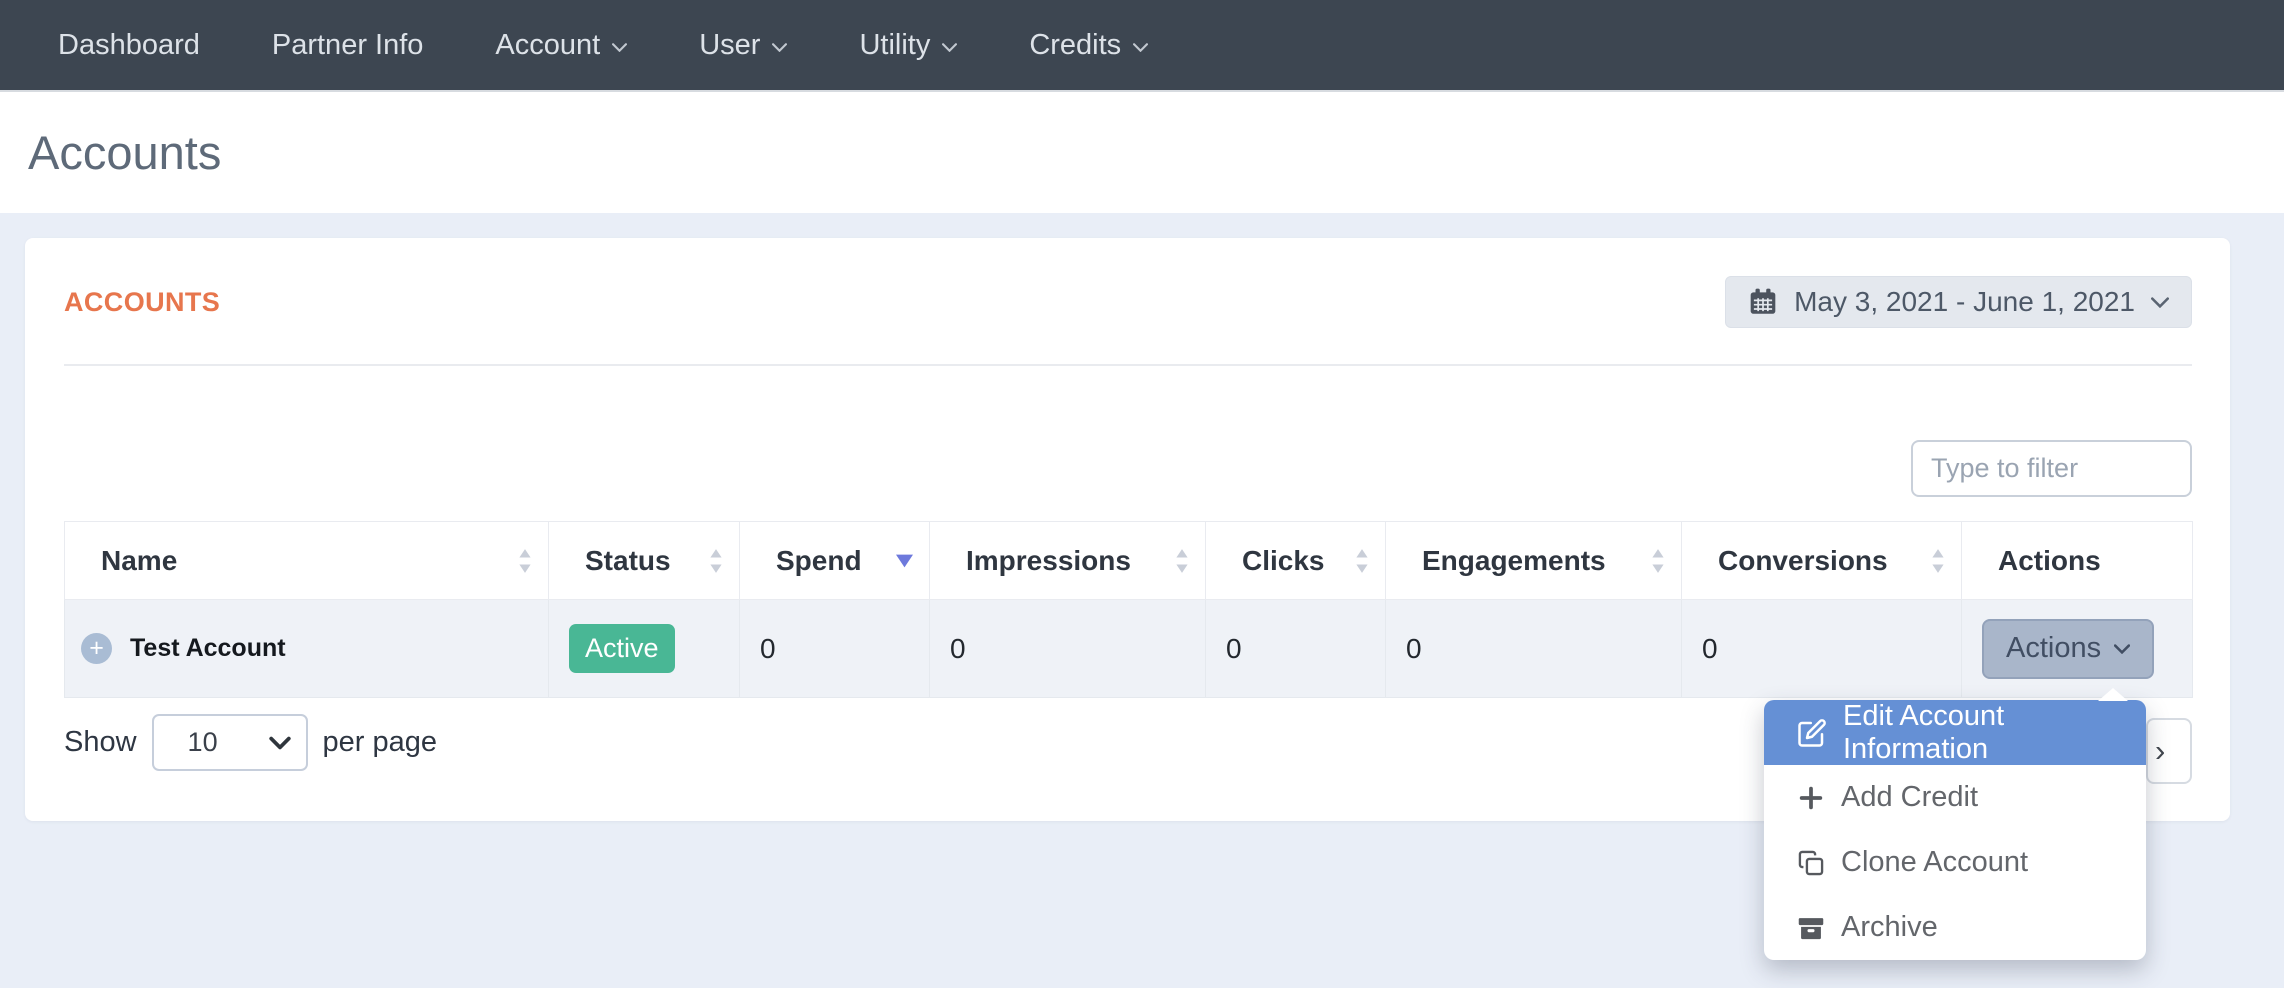 This screenshot has height=988, width=2284. What do you see at coordinates (1955, 927) in the screenshot?
I see `menu-item-archive: Archive` at bounding box center [1955, 927].